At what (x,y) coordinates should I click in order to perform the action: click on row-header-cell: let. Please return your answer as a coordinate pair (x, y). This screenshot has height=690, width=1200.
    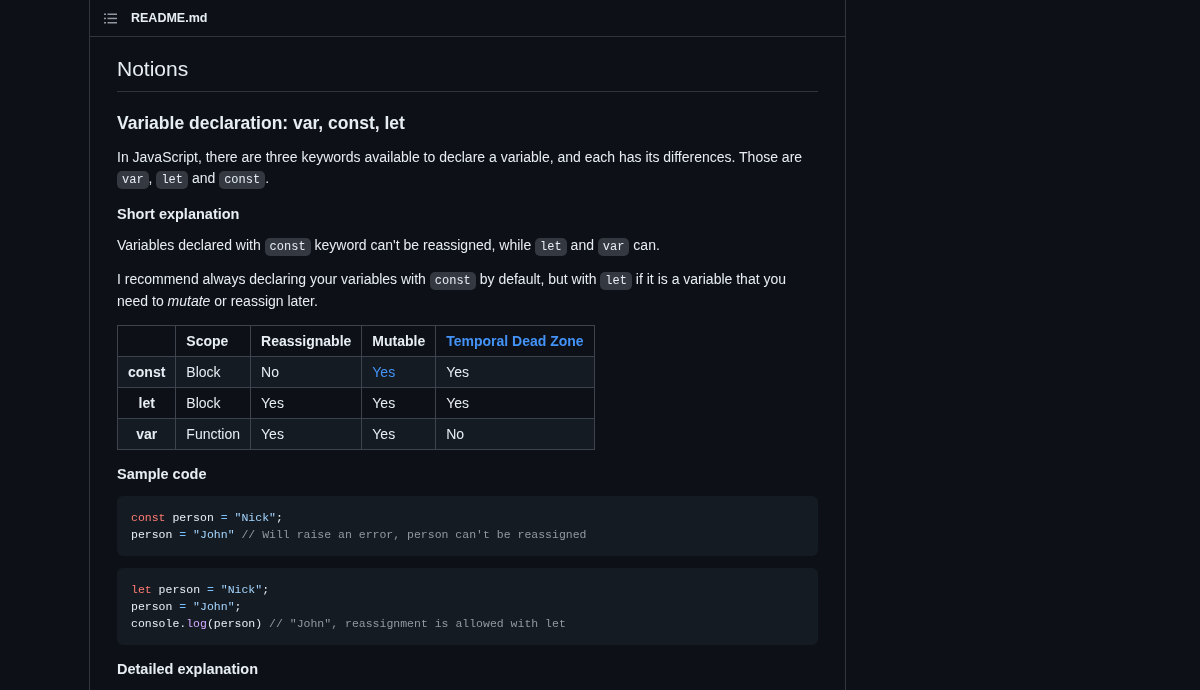
    Looking at the image, I should click on (146, 402).